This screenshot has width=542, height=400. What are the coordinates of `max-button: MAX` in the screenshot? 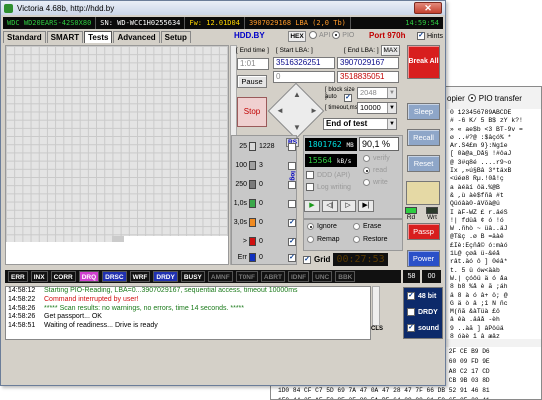 It's located at (390, 50).